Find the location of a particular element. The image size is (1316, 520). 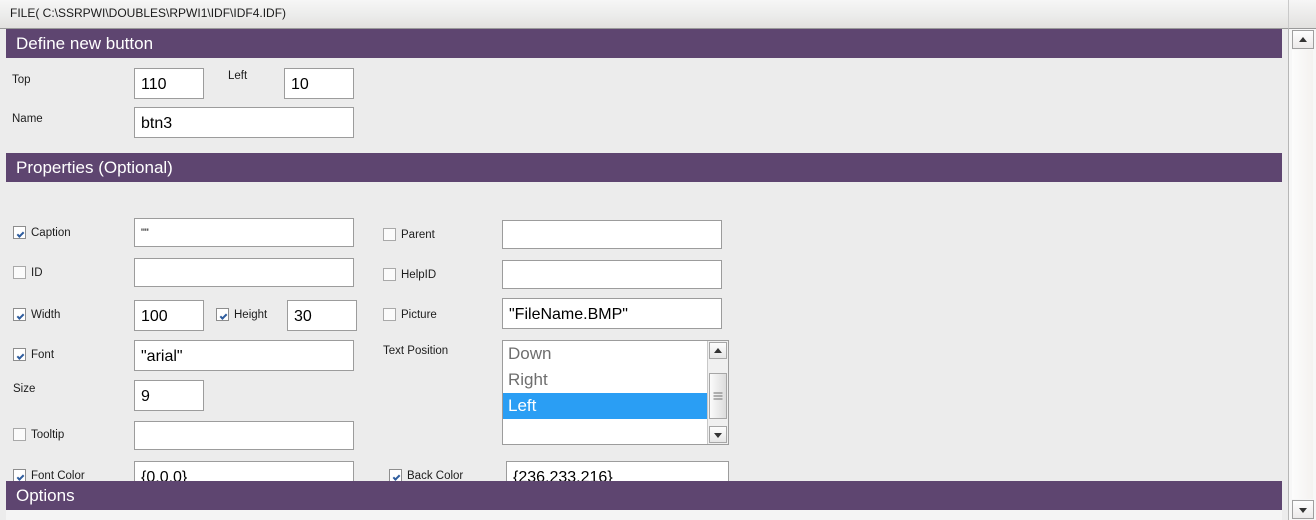

input-top-value: 110 is located at coordinates (154, 84).